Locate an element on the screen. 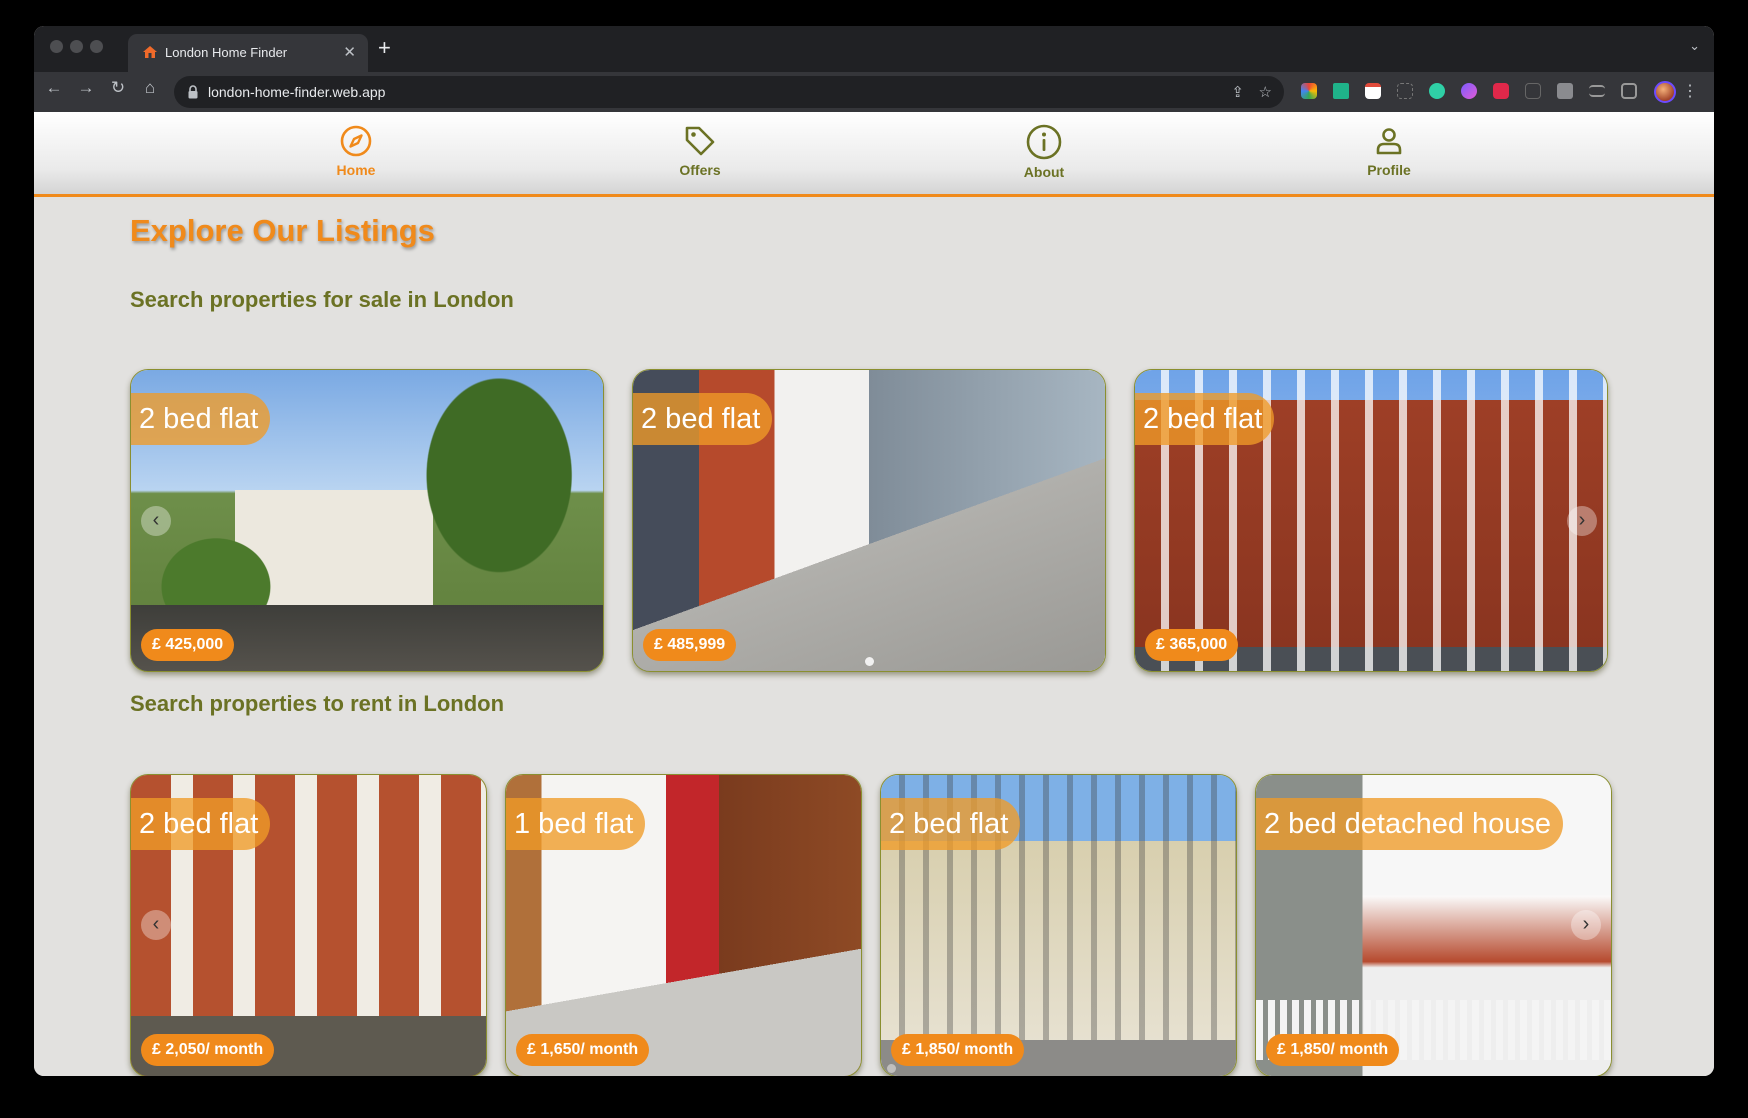 This screenshot has height=1118, width=1748. nav-home: Home is located at coordinates (356, 151).